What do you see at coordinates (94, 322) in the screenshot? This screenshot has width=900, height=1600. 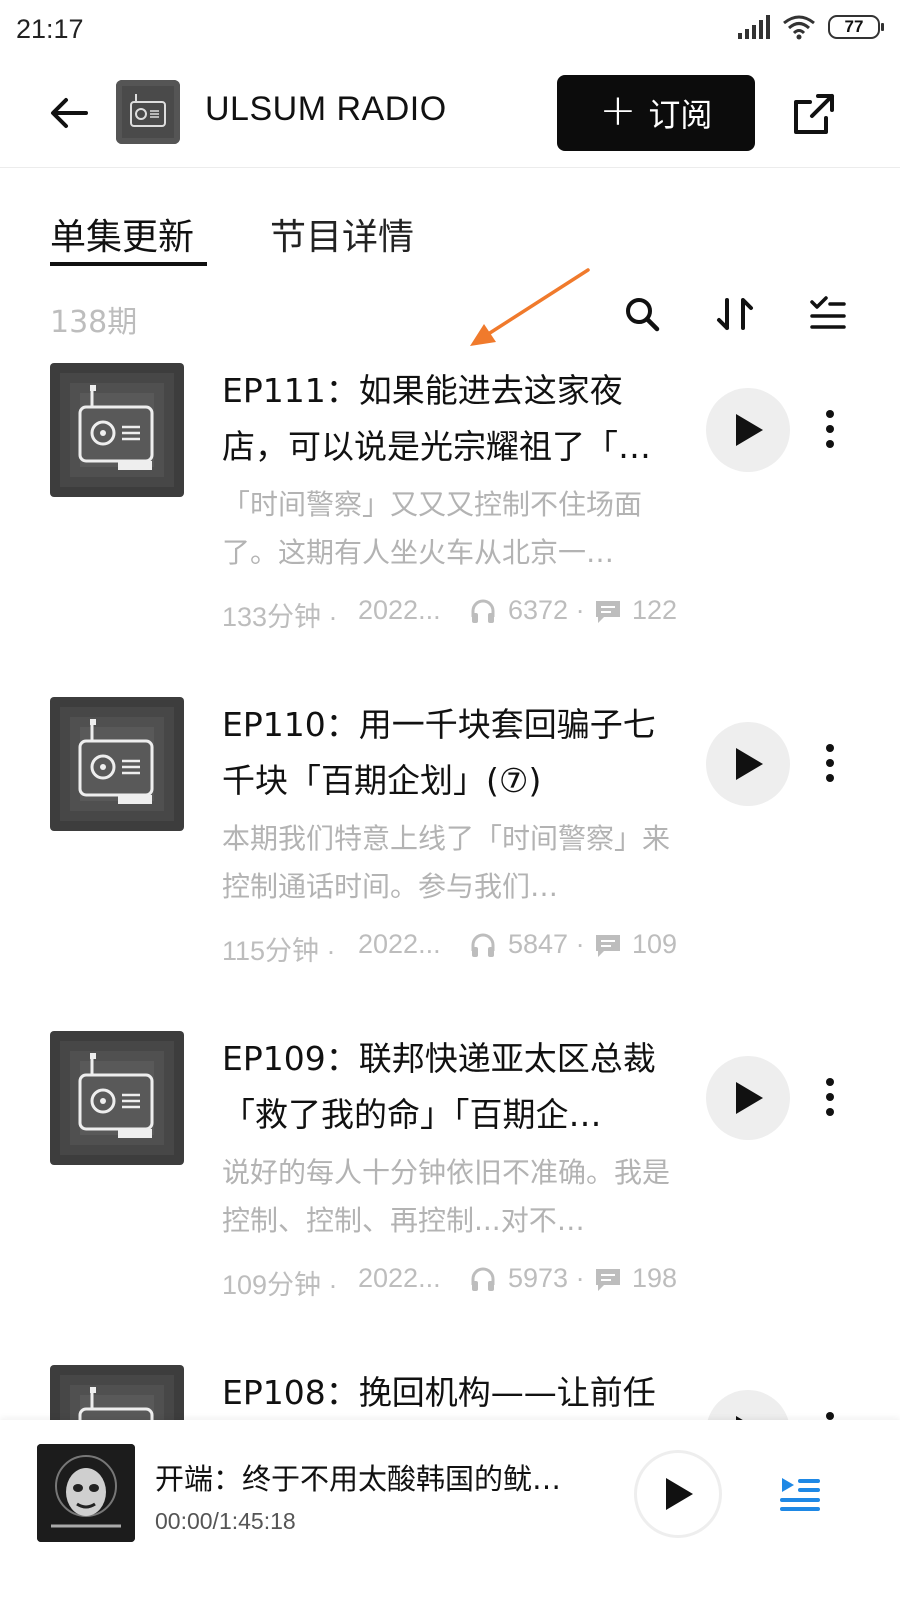 I see `episode-count: 138期` at bounding box center [94, 322].